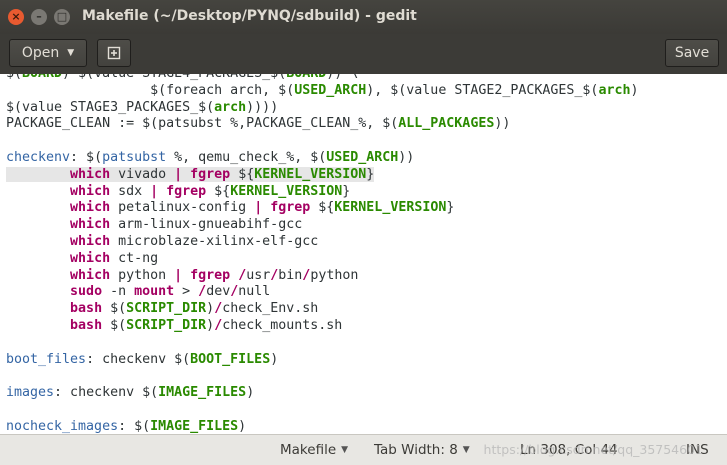  I want to click on code-line: which ct-ng, so click(322, 259).